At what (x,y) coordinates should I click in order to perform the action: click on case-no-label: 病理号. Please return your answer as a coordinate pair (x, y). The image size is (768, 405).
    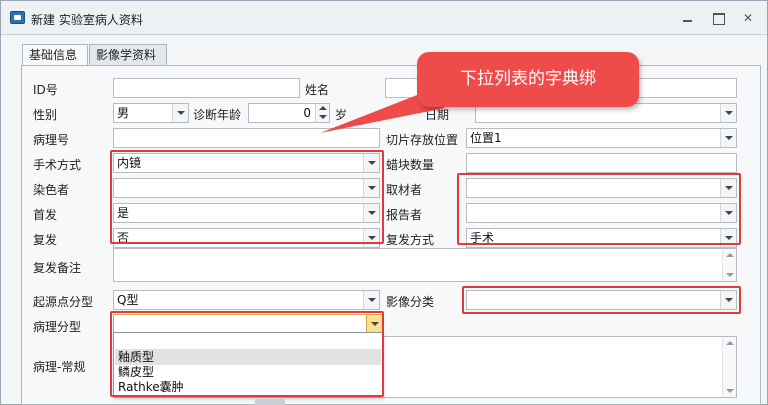
    Looking at the image, I should click on (51, 140).